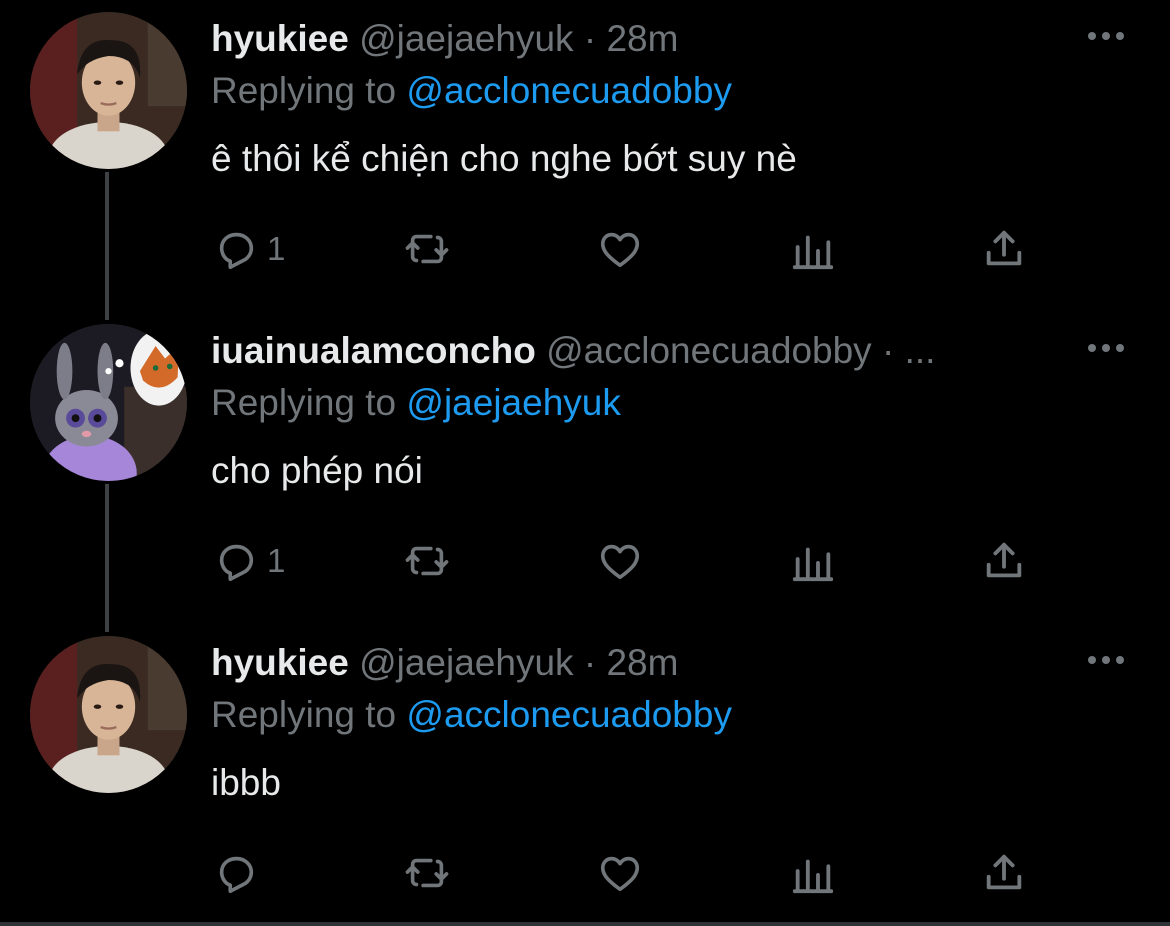  Describe the element at coordinates (585, 924) in the screenshot. I see `divider` at that location.